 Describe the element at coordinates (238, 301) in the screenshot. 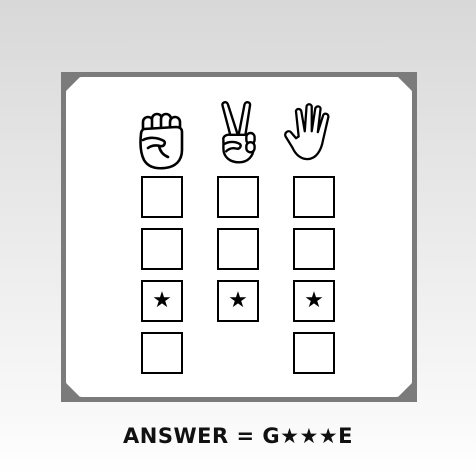

I see `answer-box-scissors-3: ★` at that location.